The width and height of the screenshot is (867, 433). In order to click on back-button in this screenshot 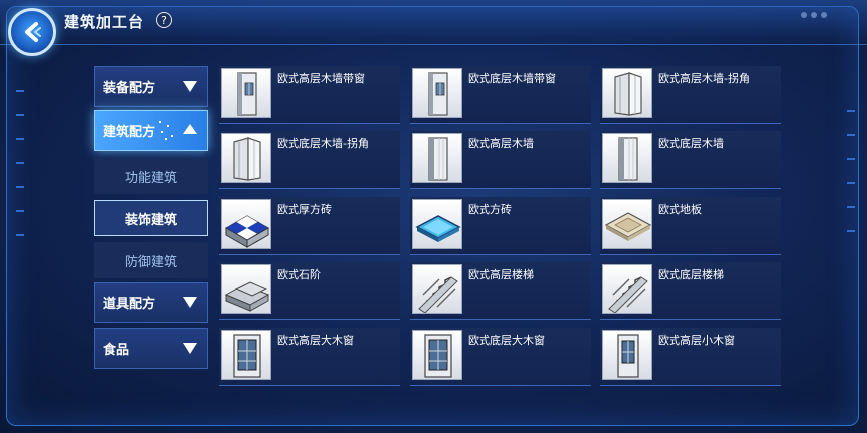, I will do `click(32, 32)`.